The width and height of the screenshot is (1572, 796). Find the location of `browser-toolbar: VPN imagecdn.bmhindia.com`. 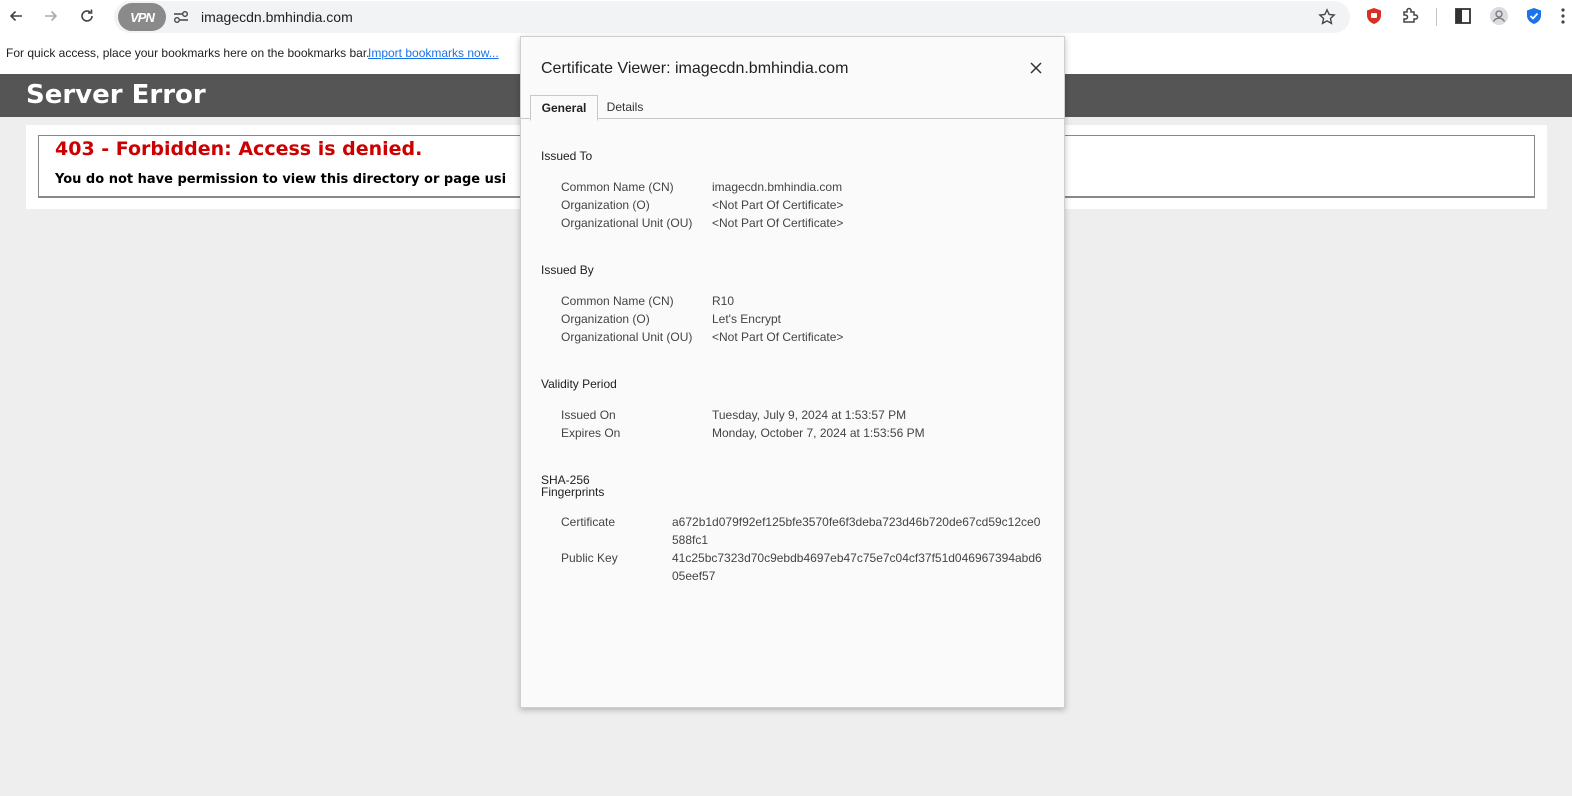

browser-toolbar: VPN imagecdn.bmhindia.com is located at coordinates (786, 16).